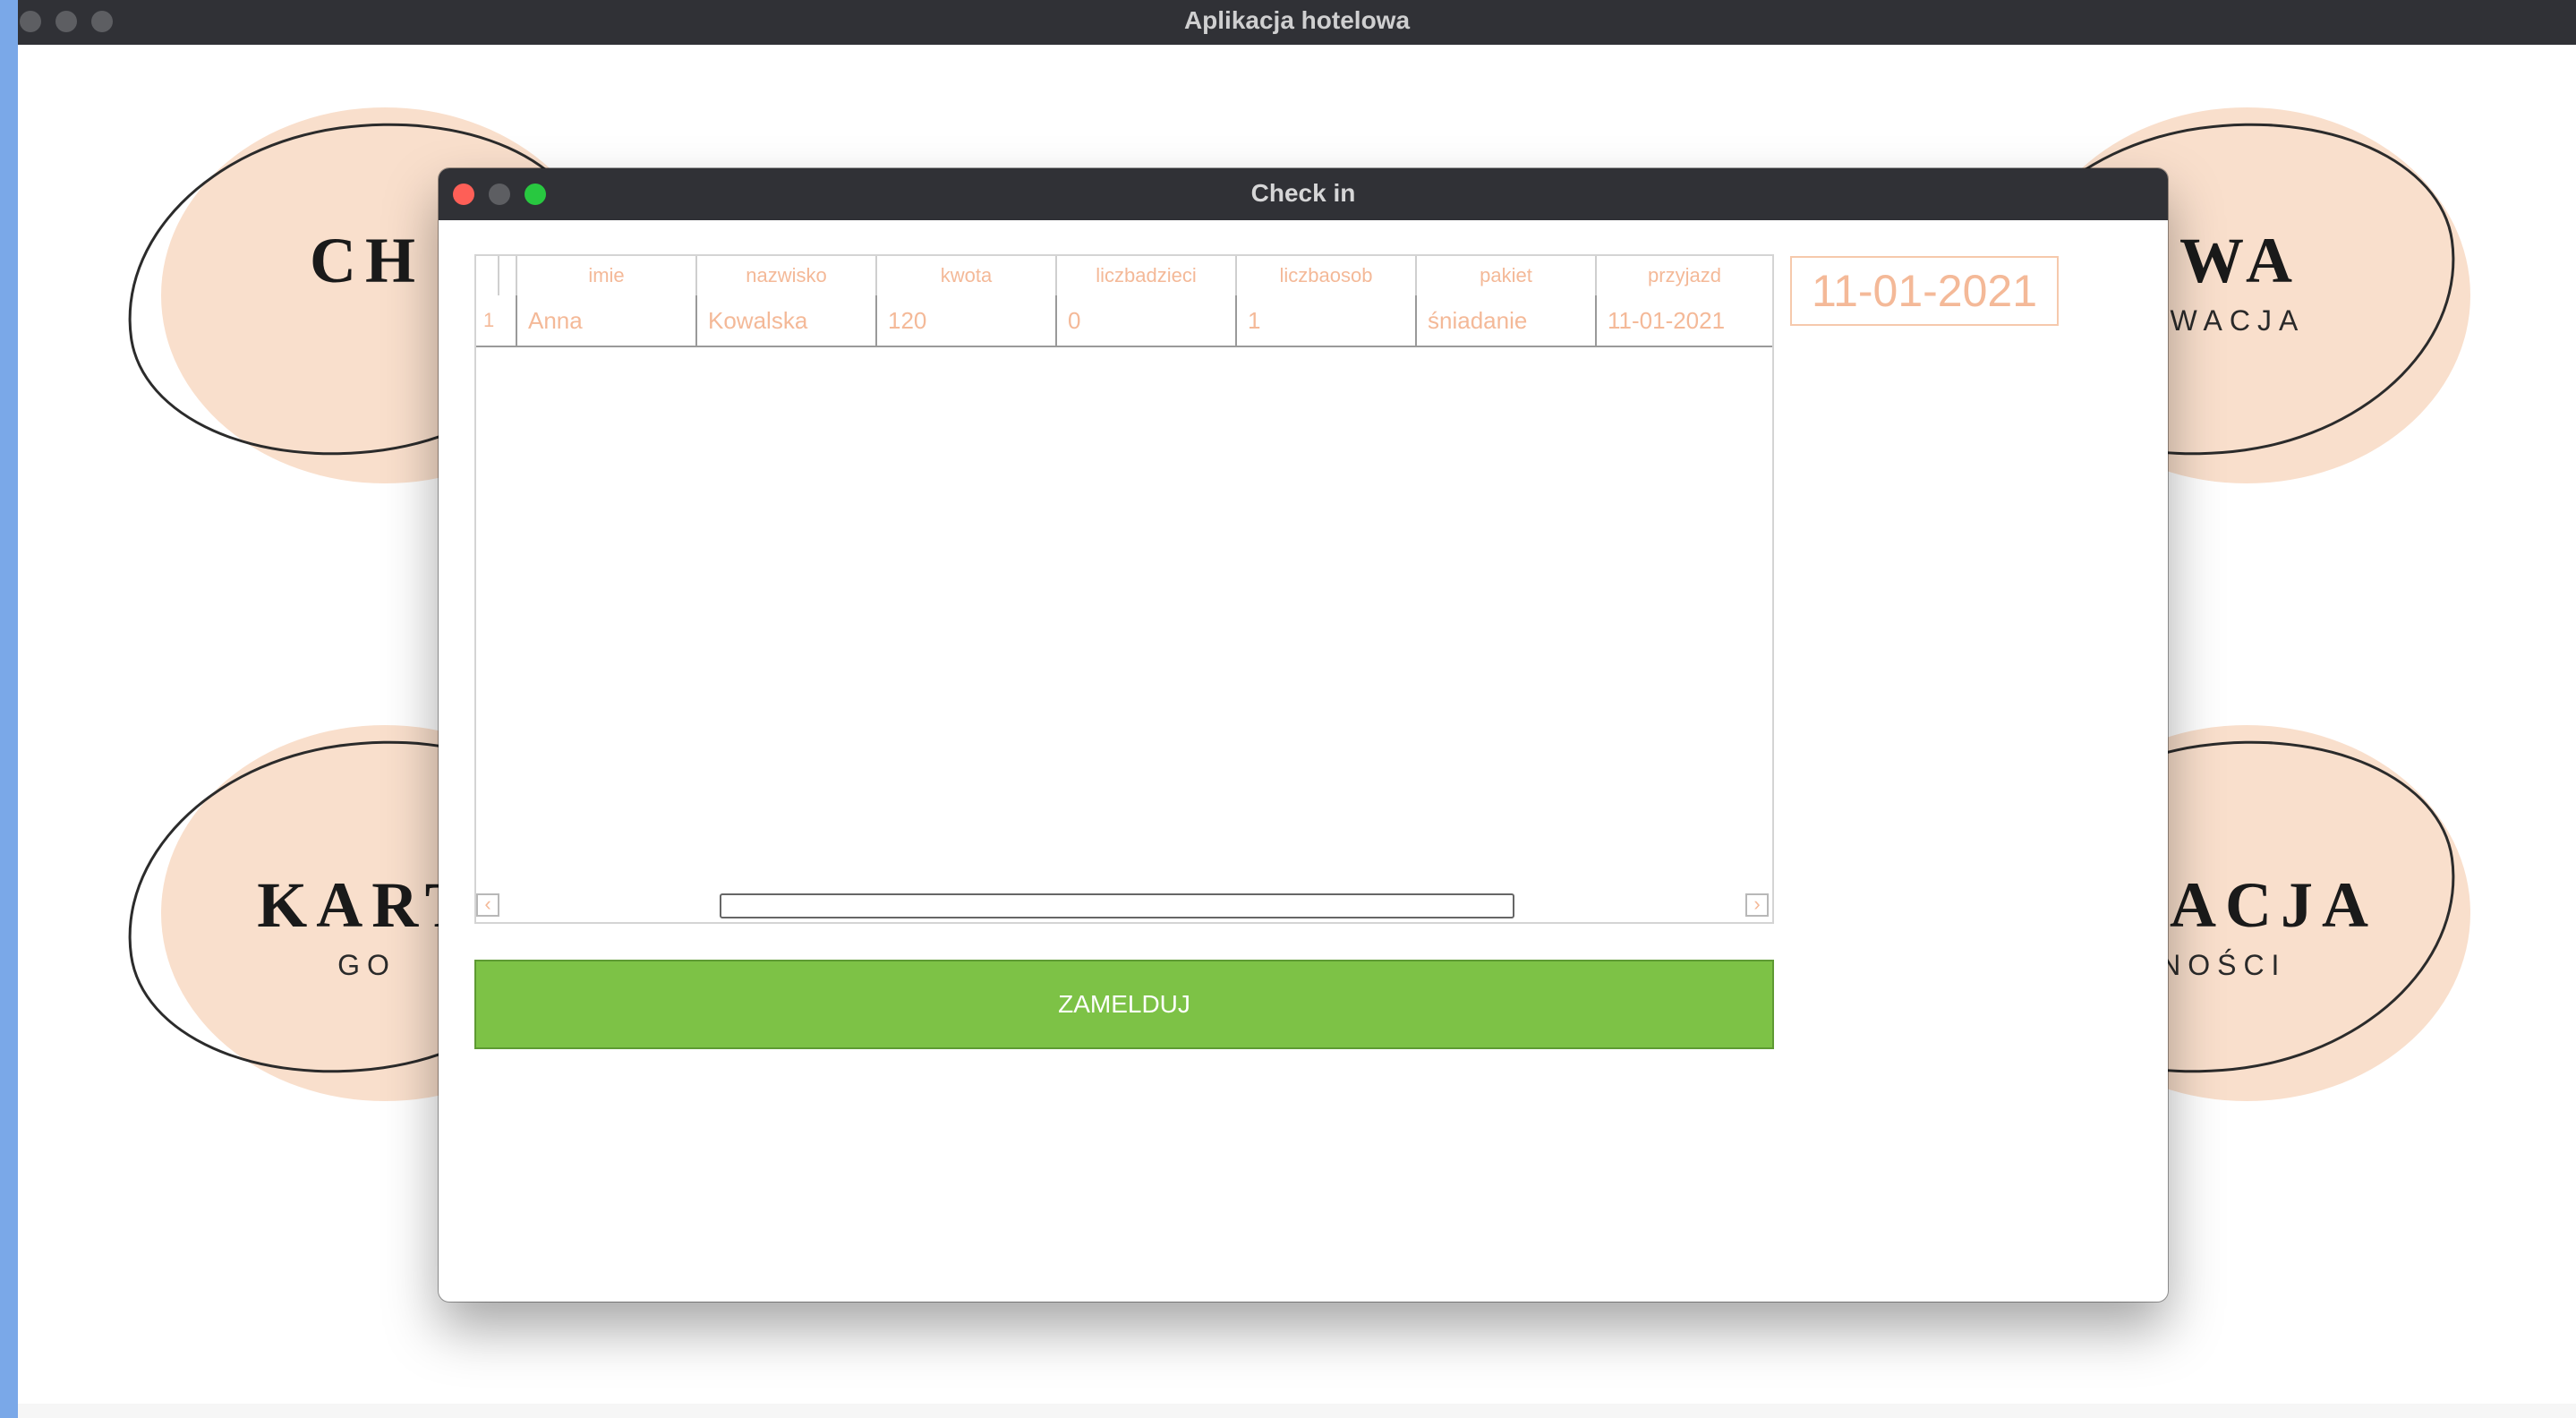 The height and width of the screenshot is (1418, 2576). I want to click on desktop-edge, so click(9, 709).